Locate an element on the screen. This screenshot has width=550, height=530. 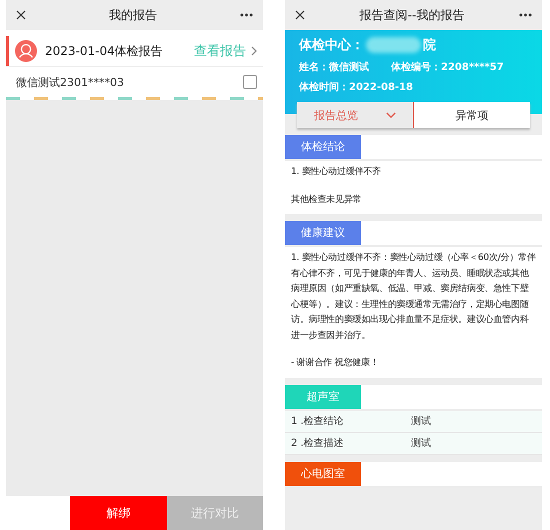
section-tag: 体检结论 is located at coordinates (323, 147).